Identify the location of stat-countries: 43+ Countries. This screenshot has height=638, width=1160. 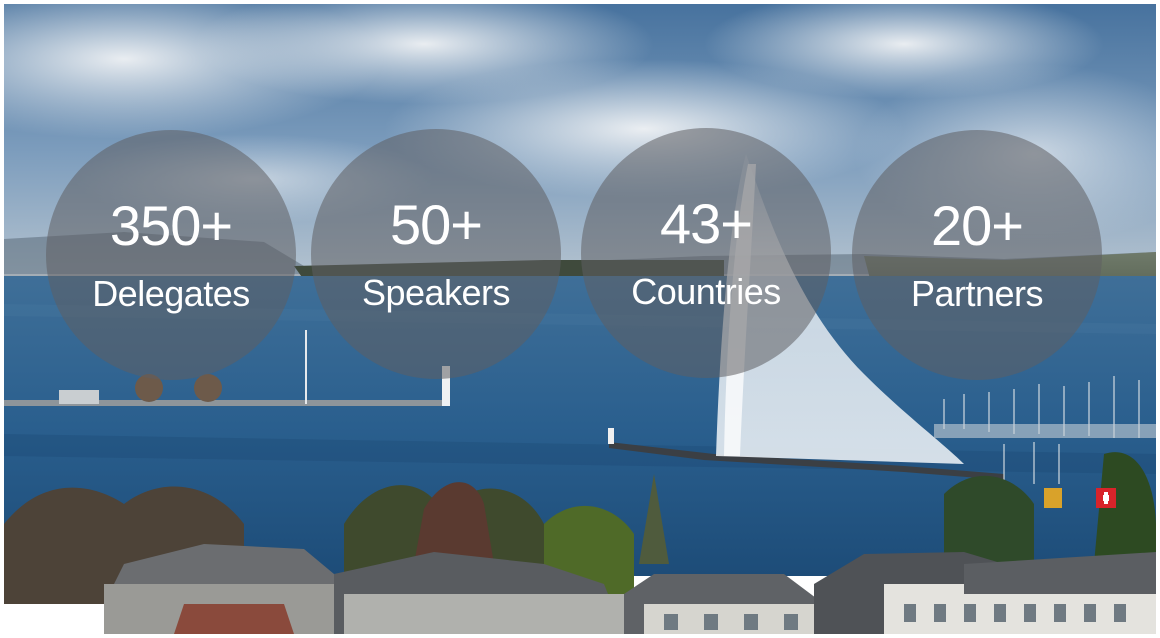
(706, 253).